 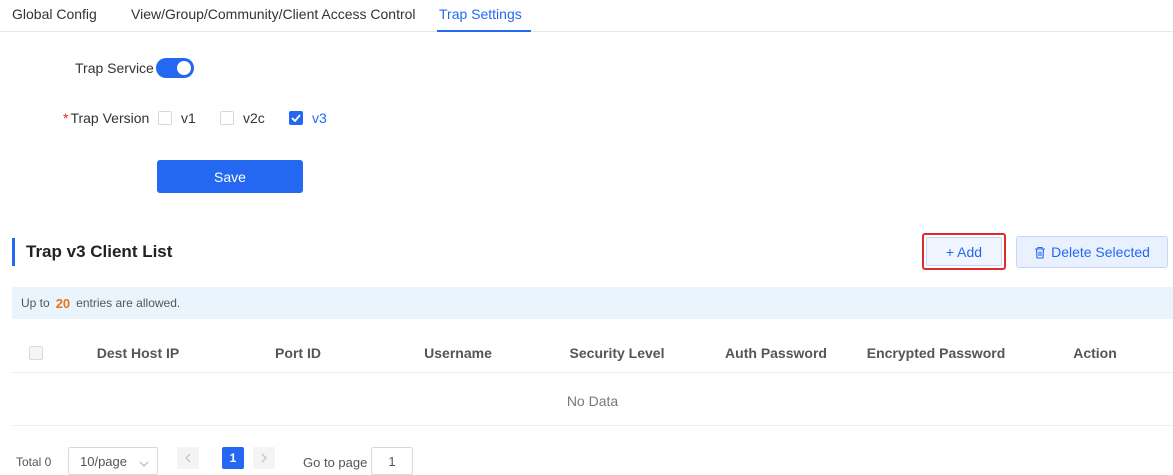 What do you see at coordinates (36, 353) in the screenshot?
I see `select-all-checkbox` at bounding box center [36, 353].